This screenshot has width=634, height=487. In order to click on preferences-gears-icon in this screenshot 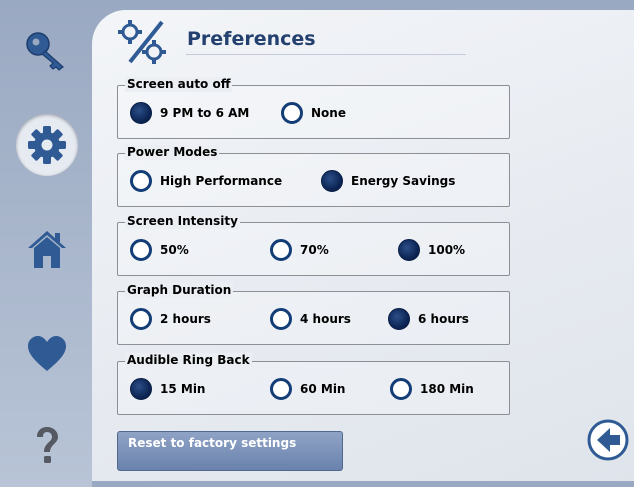, I will do `click(142, 42)`.